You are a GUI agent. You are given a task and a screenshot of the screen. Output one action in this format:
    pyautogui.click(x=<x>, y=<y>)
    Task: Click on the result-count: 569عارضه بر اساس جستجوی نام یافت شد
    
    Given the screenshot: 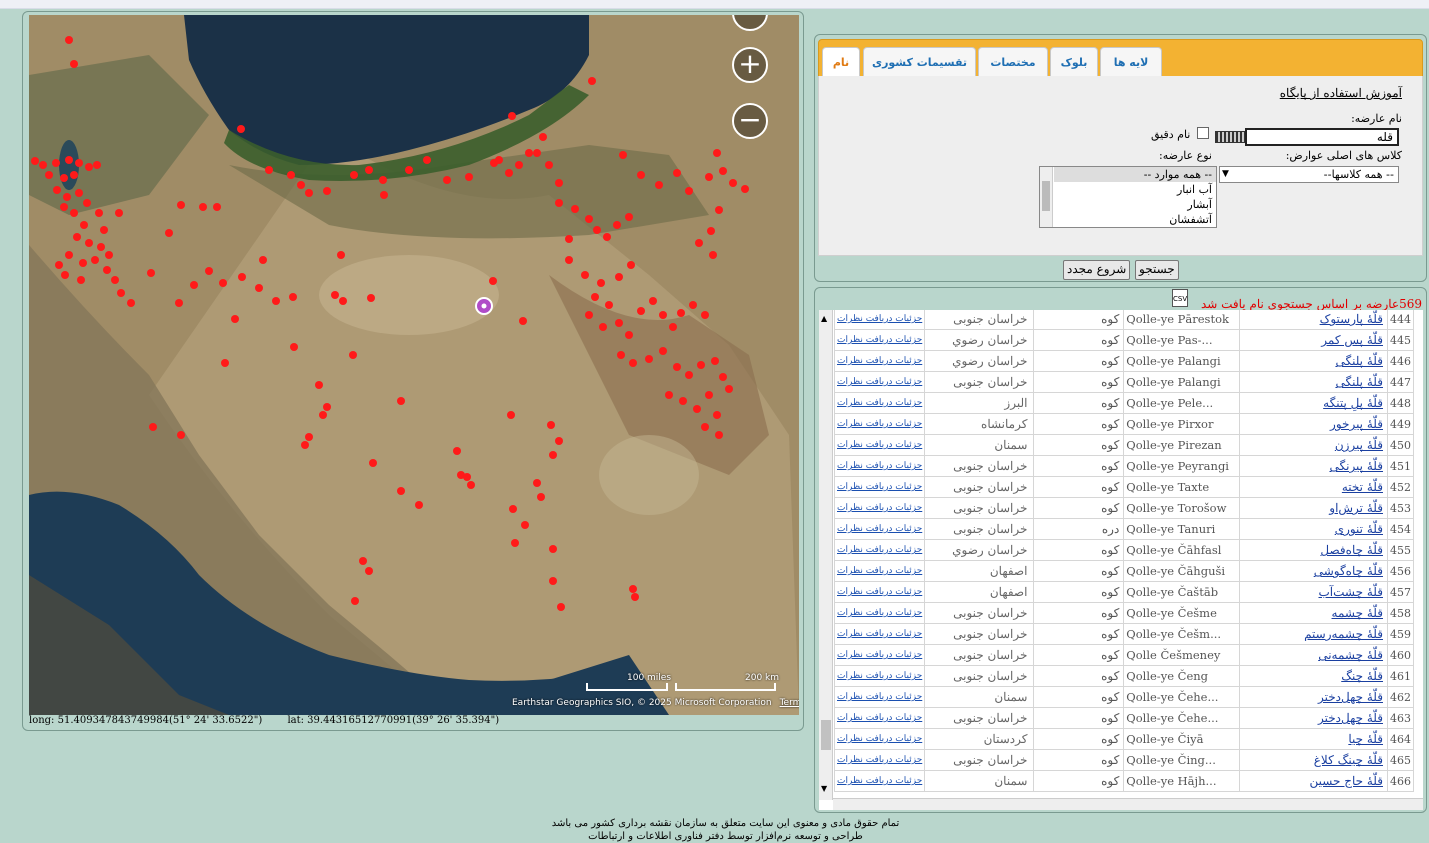 What is the action you would take?
    pyautogui.click(x=1311, y=304)
    